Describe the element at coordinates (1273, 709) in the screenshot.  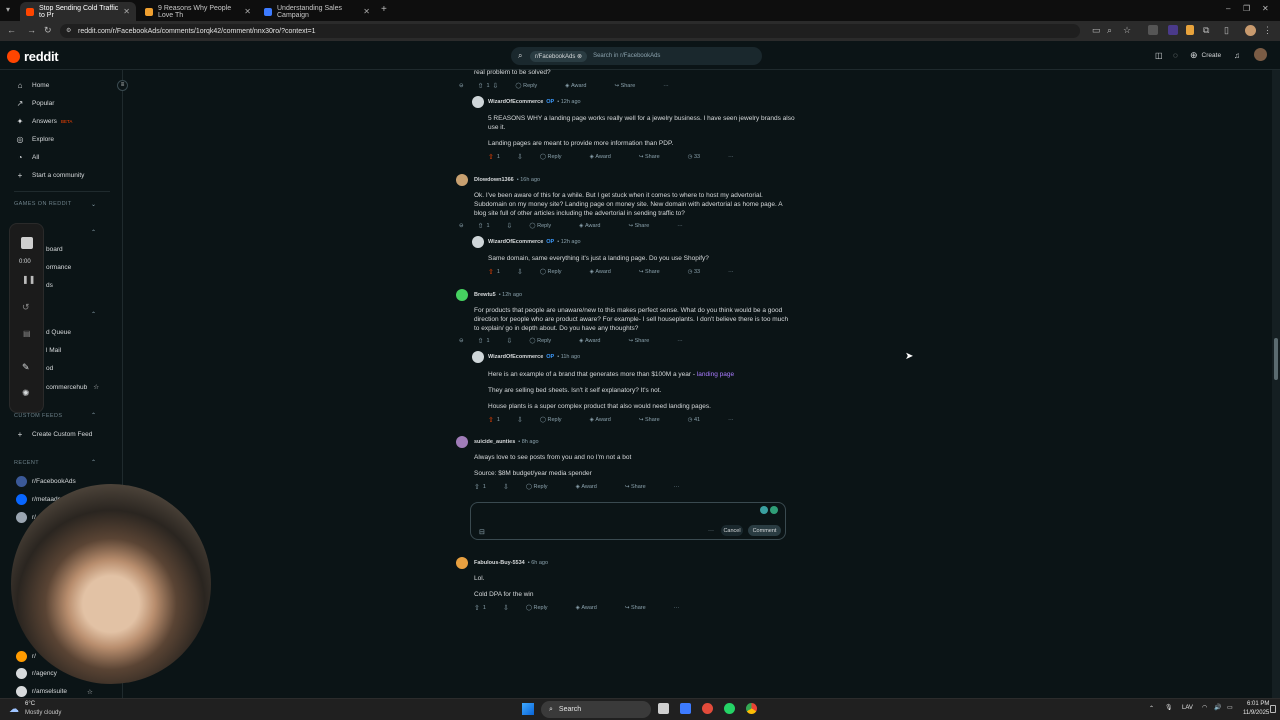
I see `notifications-icon` at that location.